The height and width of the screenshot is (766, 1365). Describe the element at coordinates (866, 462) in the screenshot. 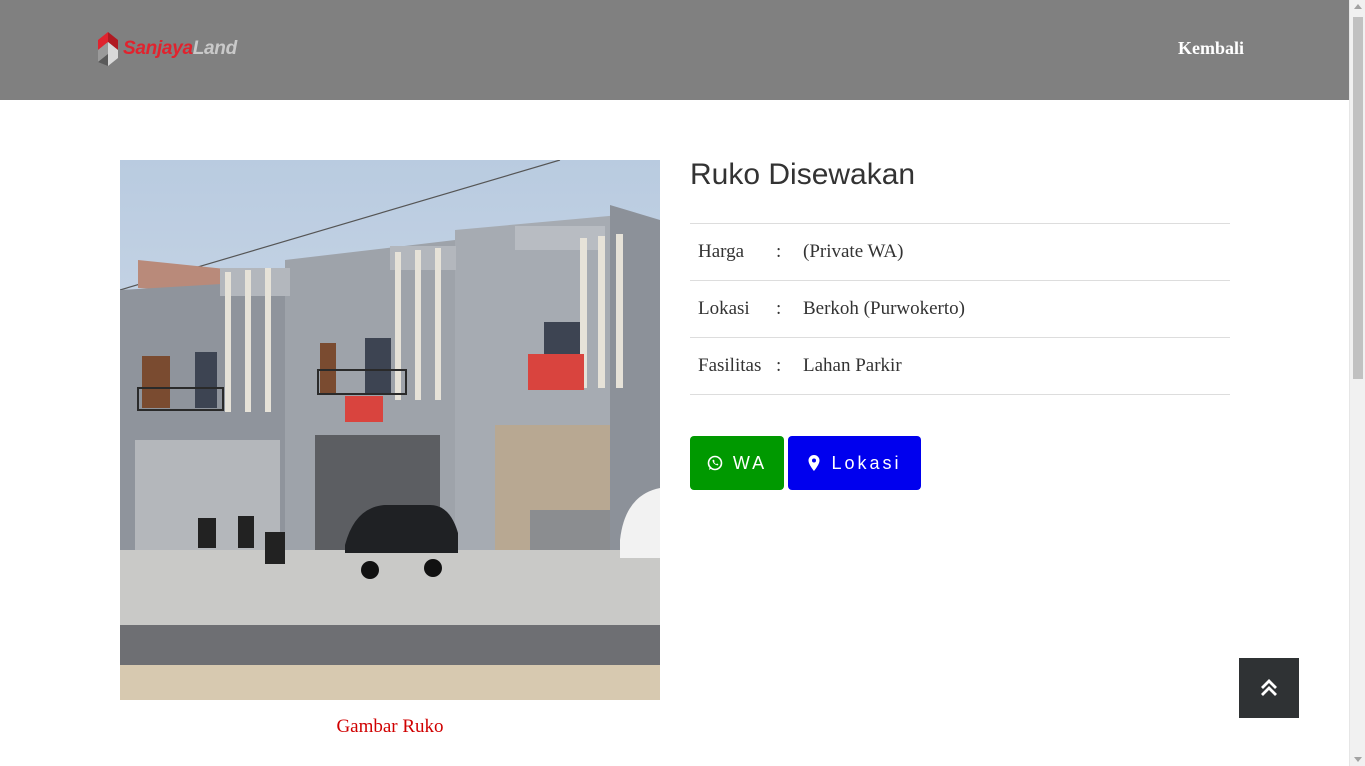

I see `location-button-label: Lokasi` at that location.